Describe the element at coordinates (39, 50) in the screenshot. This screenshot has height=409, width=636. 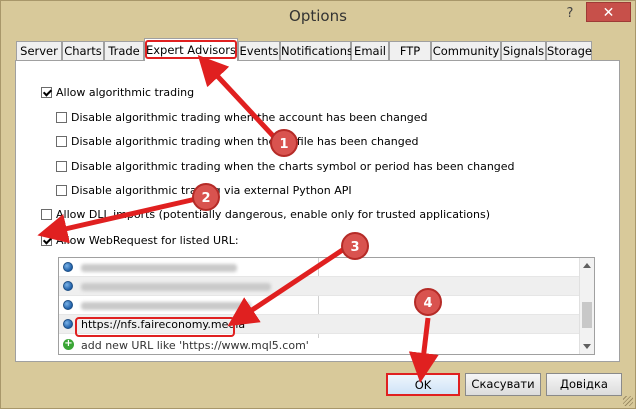
I see `tab-server: Server` at that location.